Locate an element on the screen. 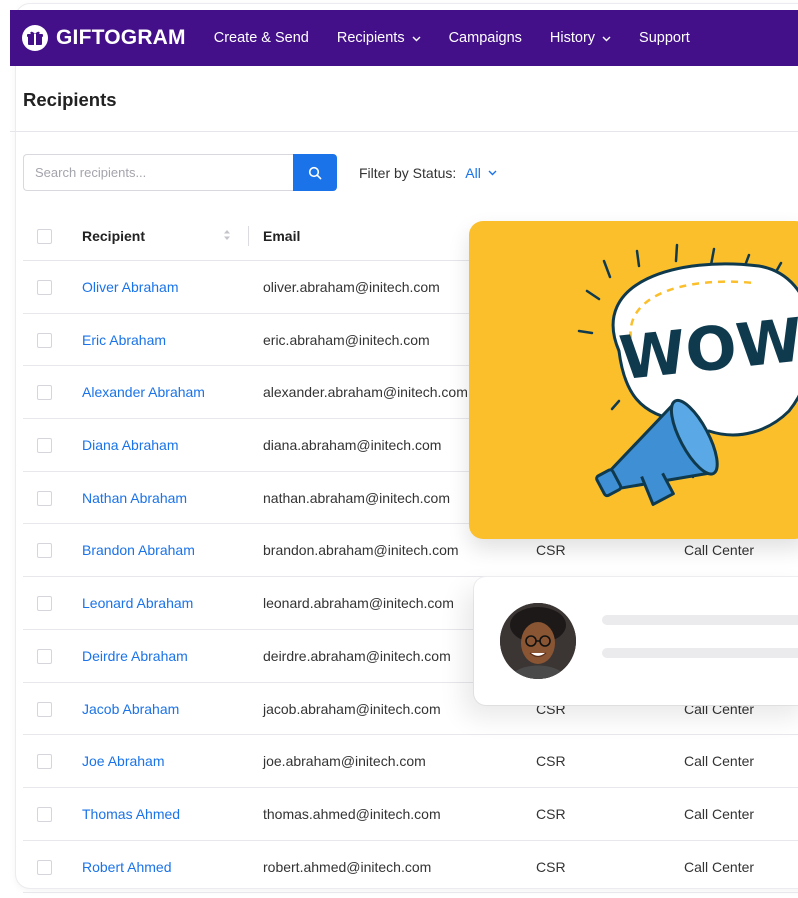 The height and width of the screenshot is (898, 798). recipient-email: jacob.abraham@initech.com is located at coordinates (352, 708).